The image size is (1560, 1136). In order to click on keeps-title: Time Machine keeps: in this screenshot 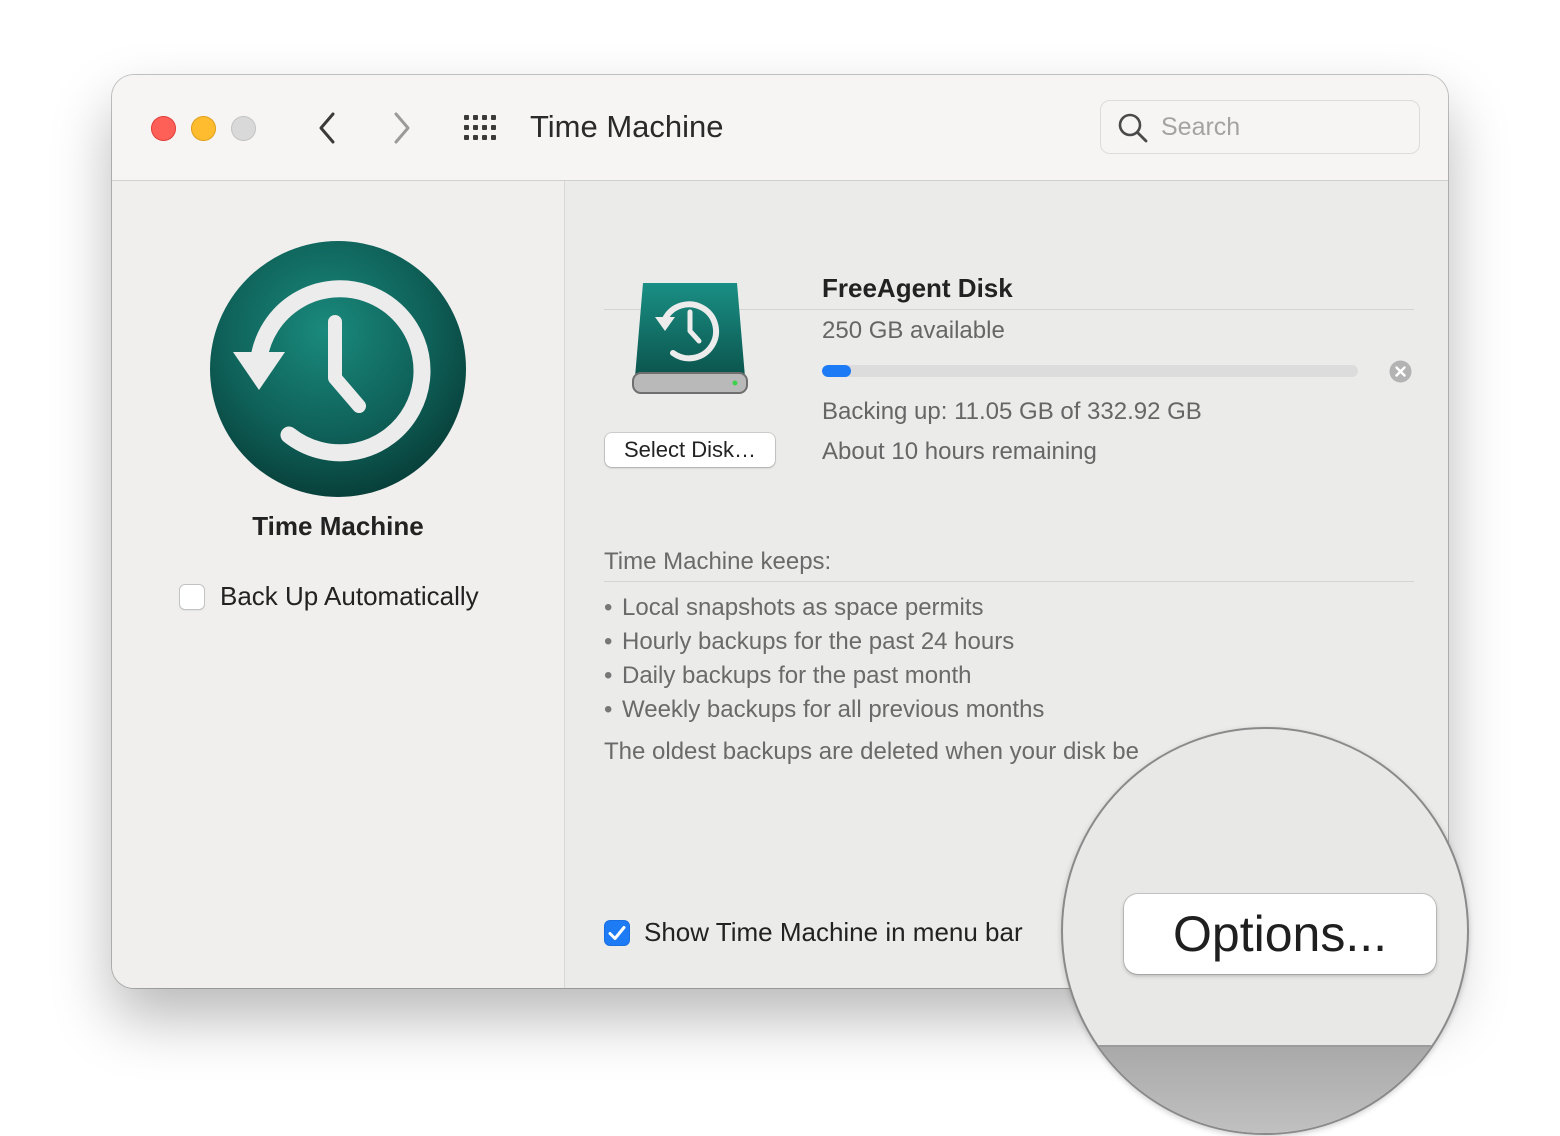, I will do `click(718, 561)`.